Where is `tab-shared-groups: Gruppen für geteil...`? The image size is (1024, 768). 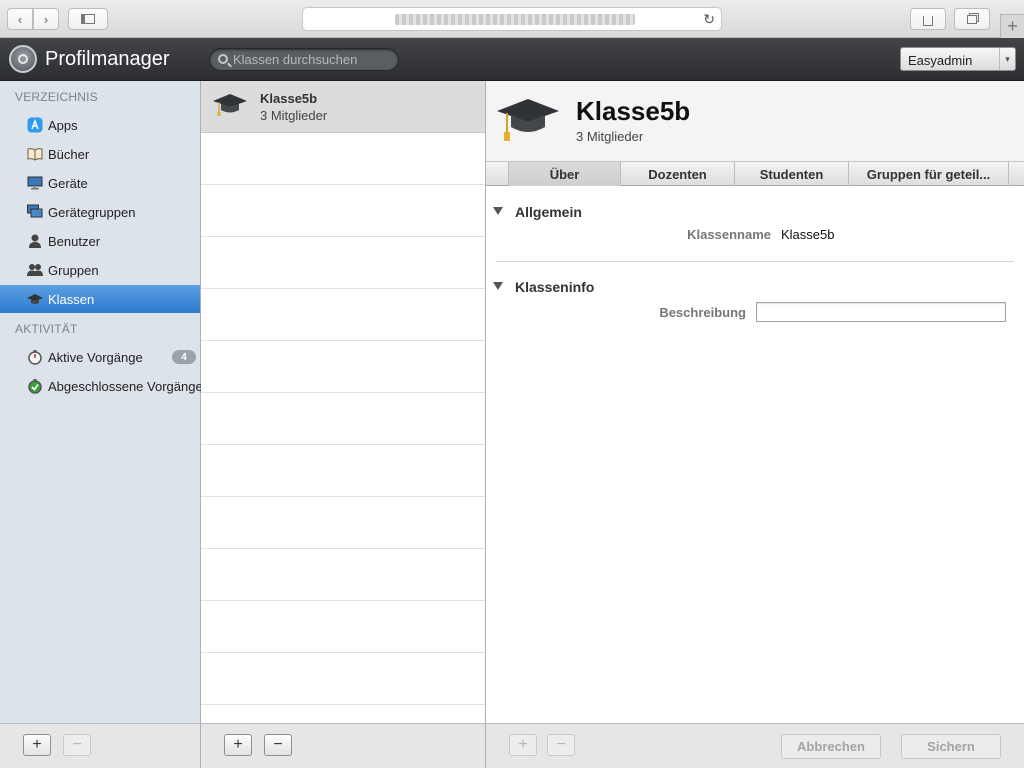 tab-shared-groups: Gruppen für geteil... is located at coordinates (929, 174).